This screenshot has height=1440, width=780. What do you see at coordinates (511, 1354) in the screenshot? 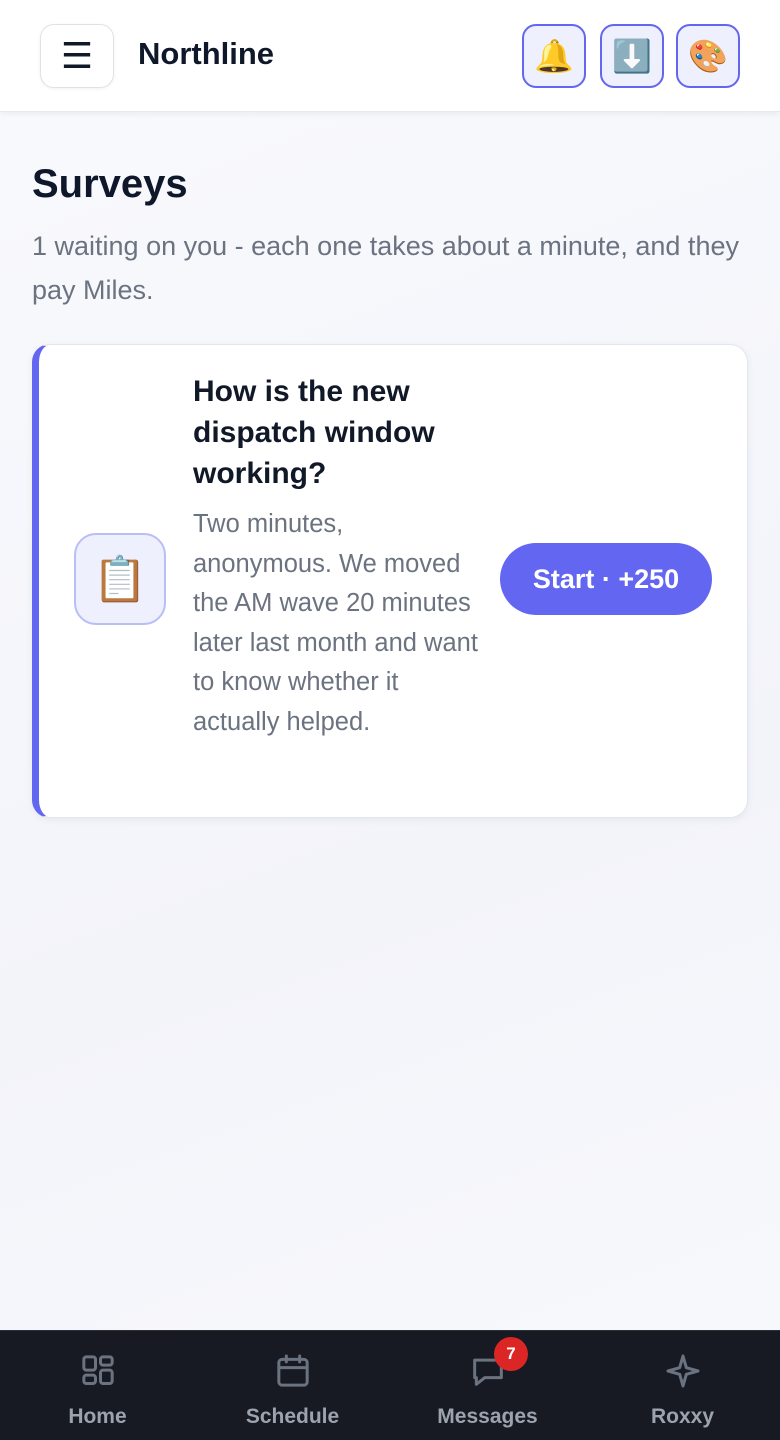
I see `messages-count-badge: 7` at bounding box center [511, 1354].